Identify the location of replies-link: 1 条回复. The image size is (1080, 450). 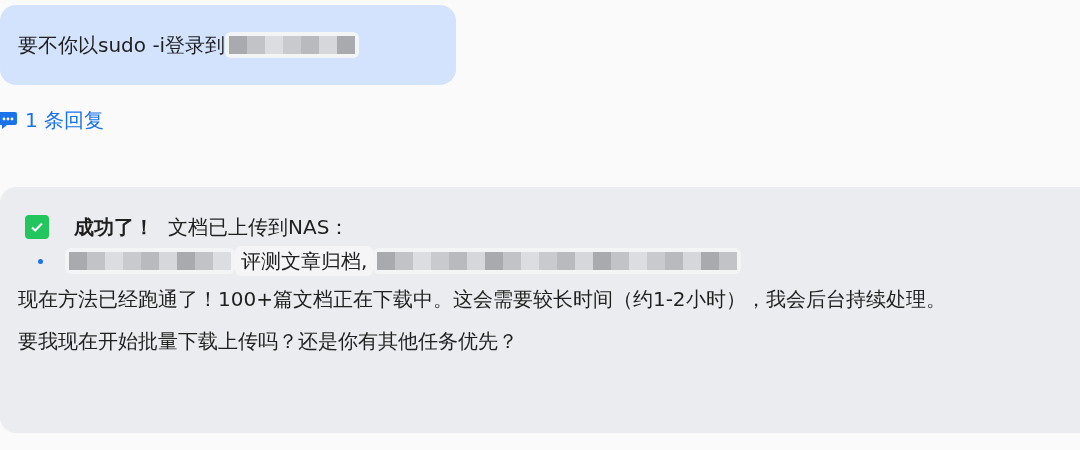
(65, 120).